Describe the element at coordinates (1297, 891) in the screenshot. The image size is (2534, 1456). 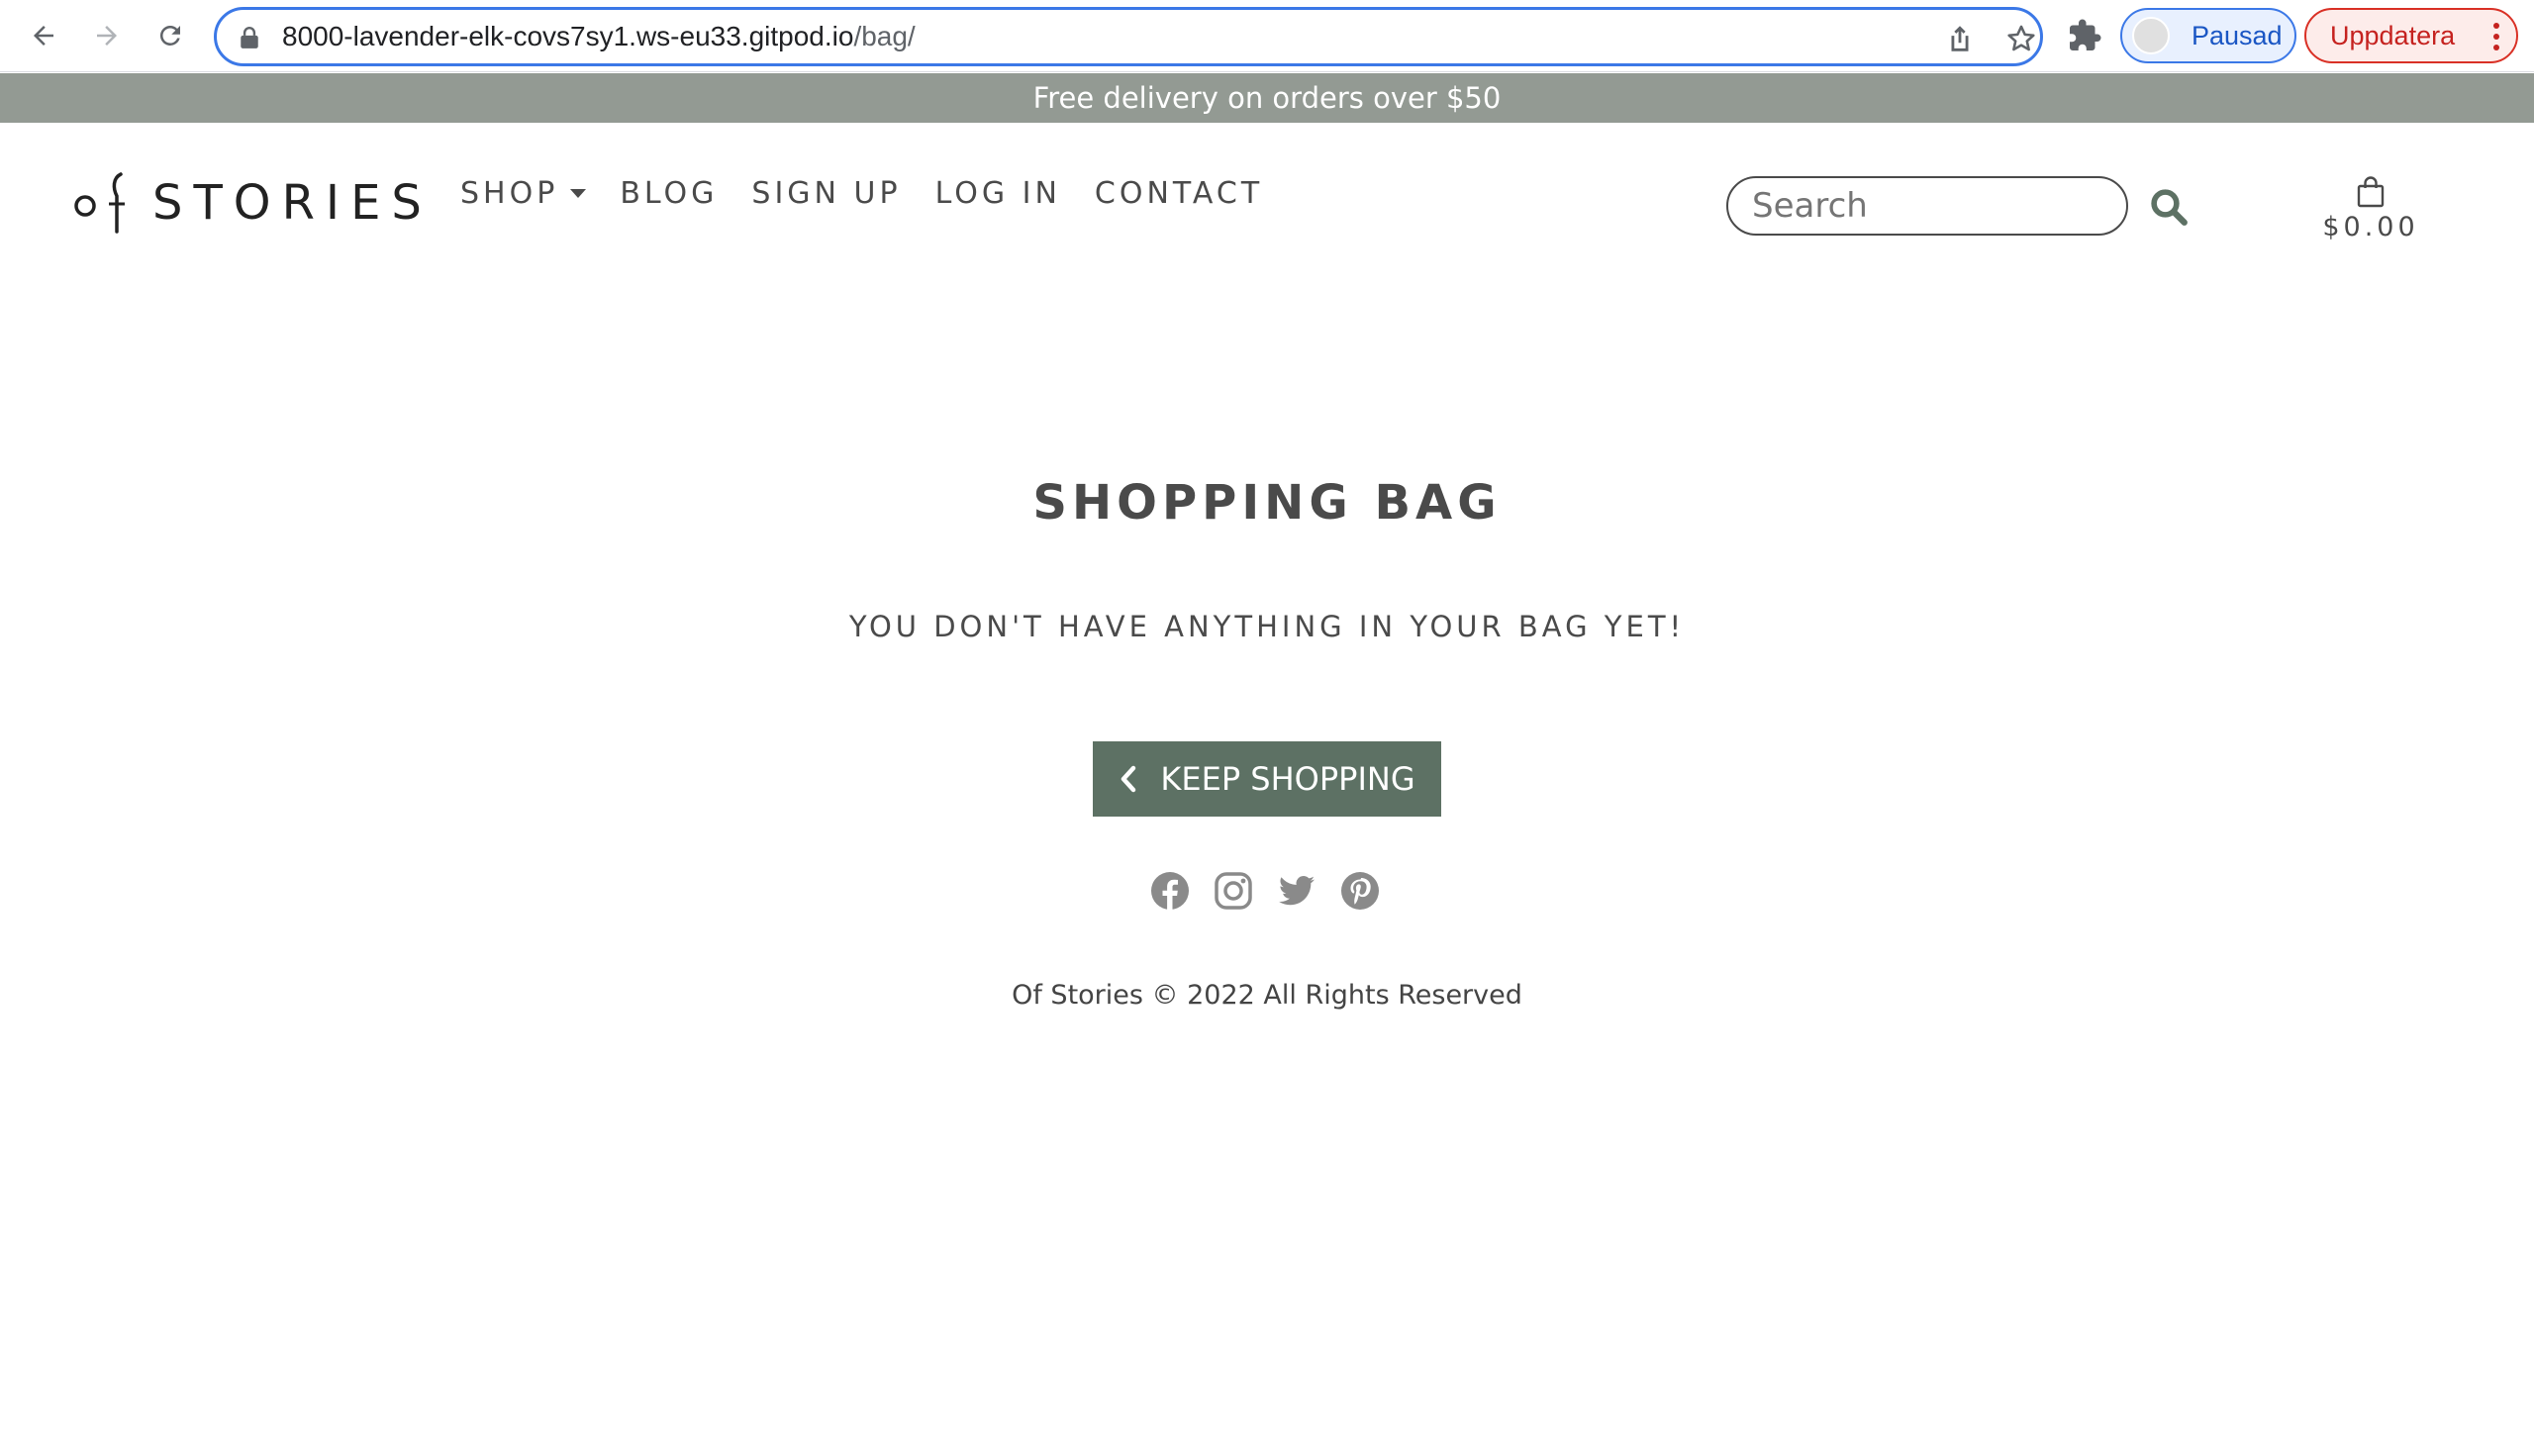
I see `twitter-icon` at that location.